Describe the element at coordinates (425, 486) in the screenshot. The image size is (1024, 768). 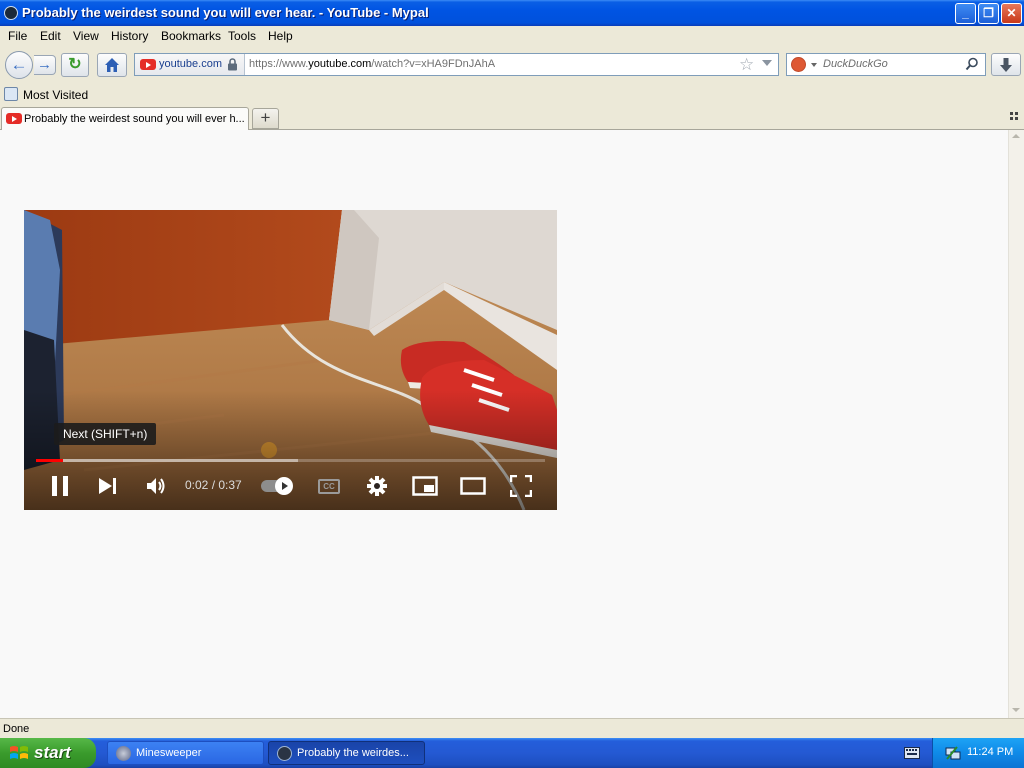
I see `miniplayer-icon` at that location.